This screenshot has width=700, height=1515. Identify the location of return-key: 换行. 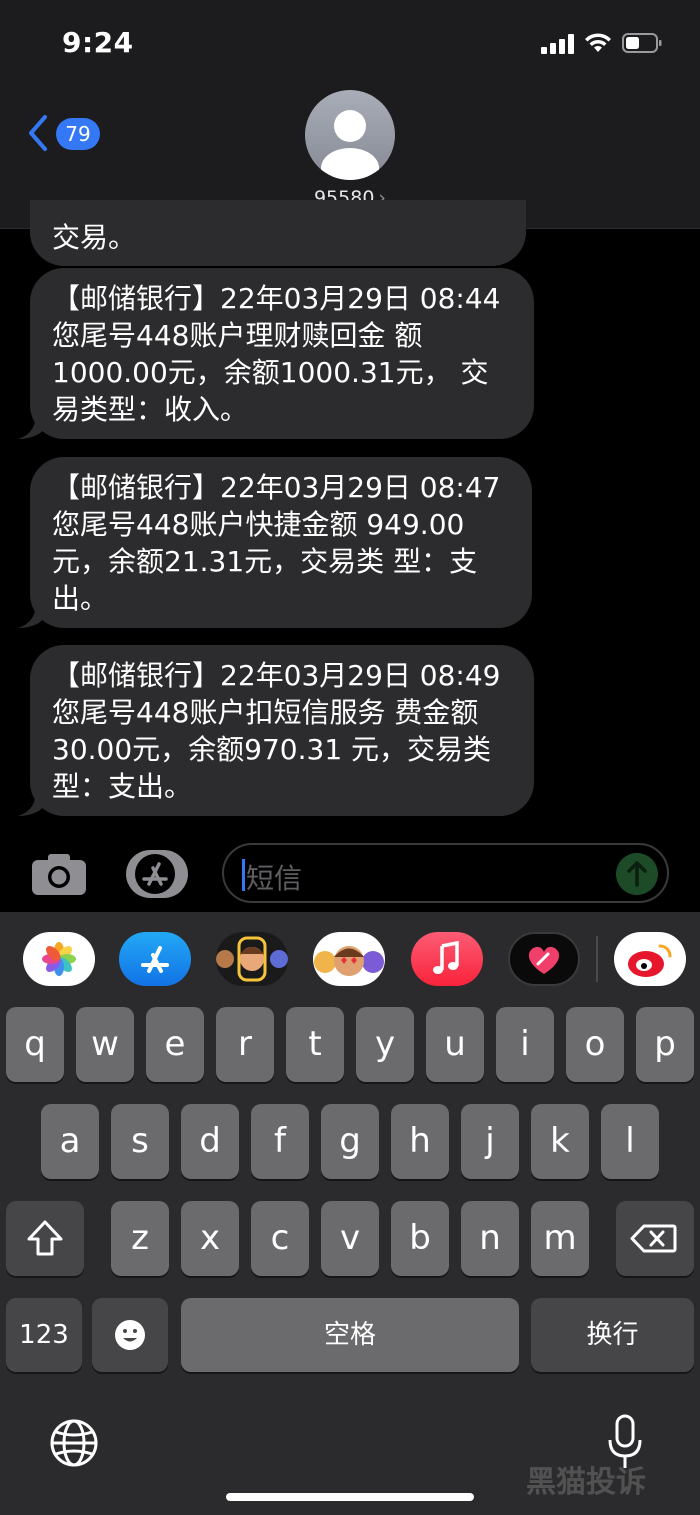
(612, 1335).